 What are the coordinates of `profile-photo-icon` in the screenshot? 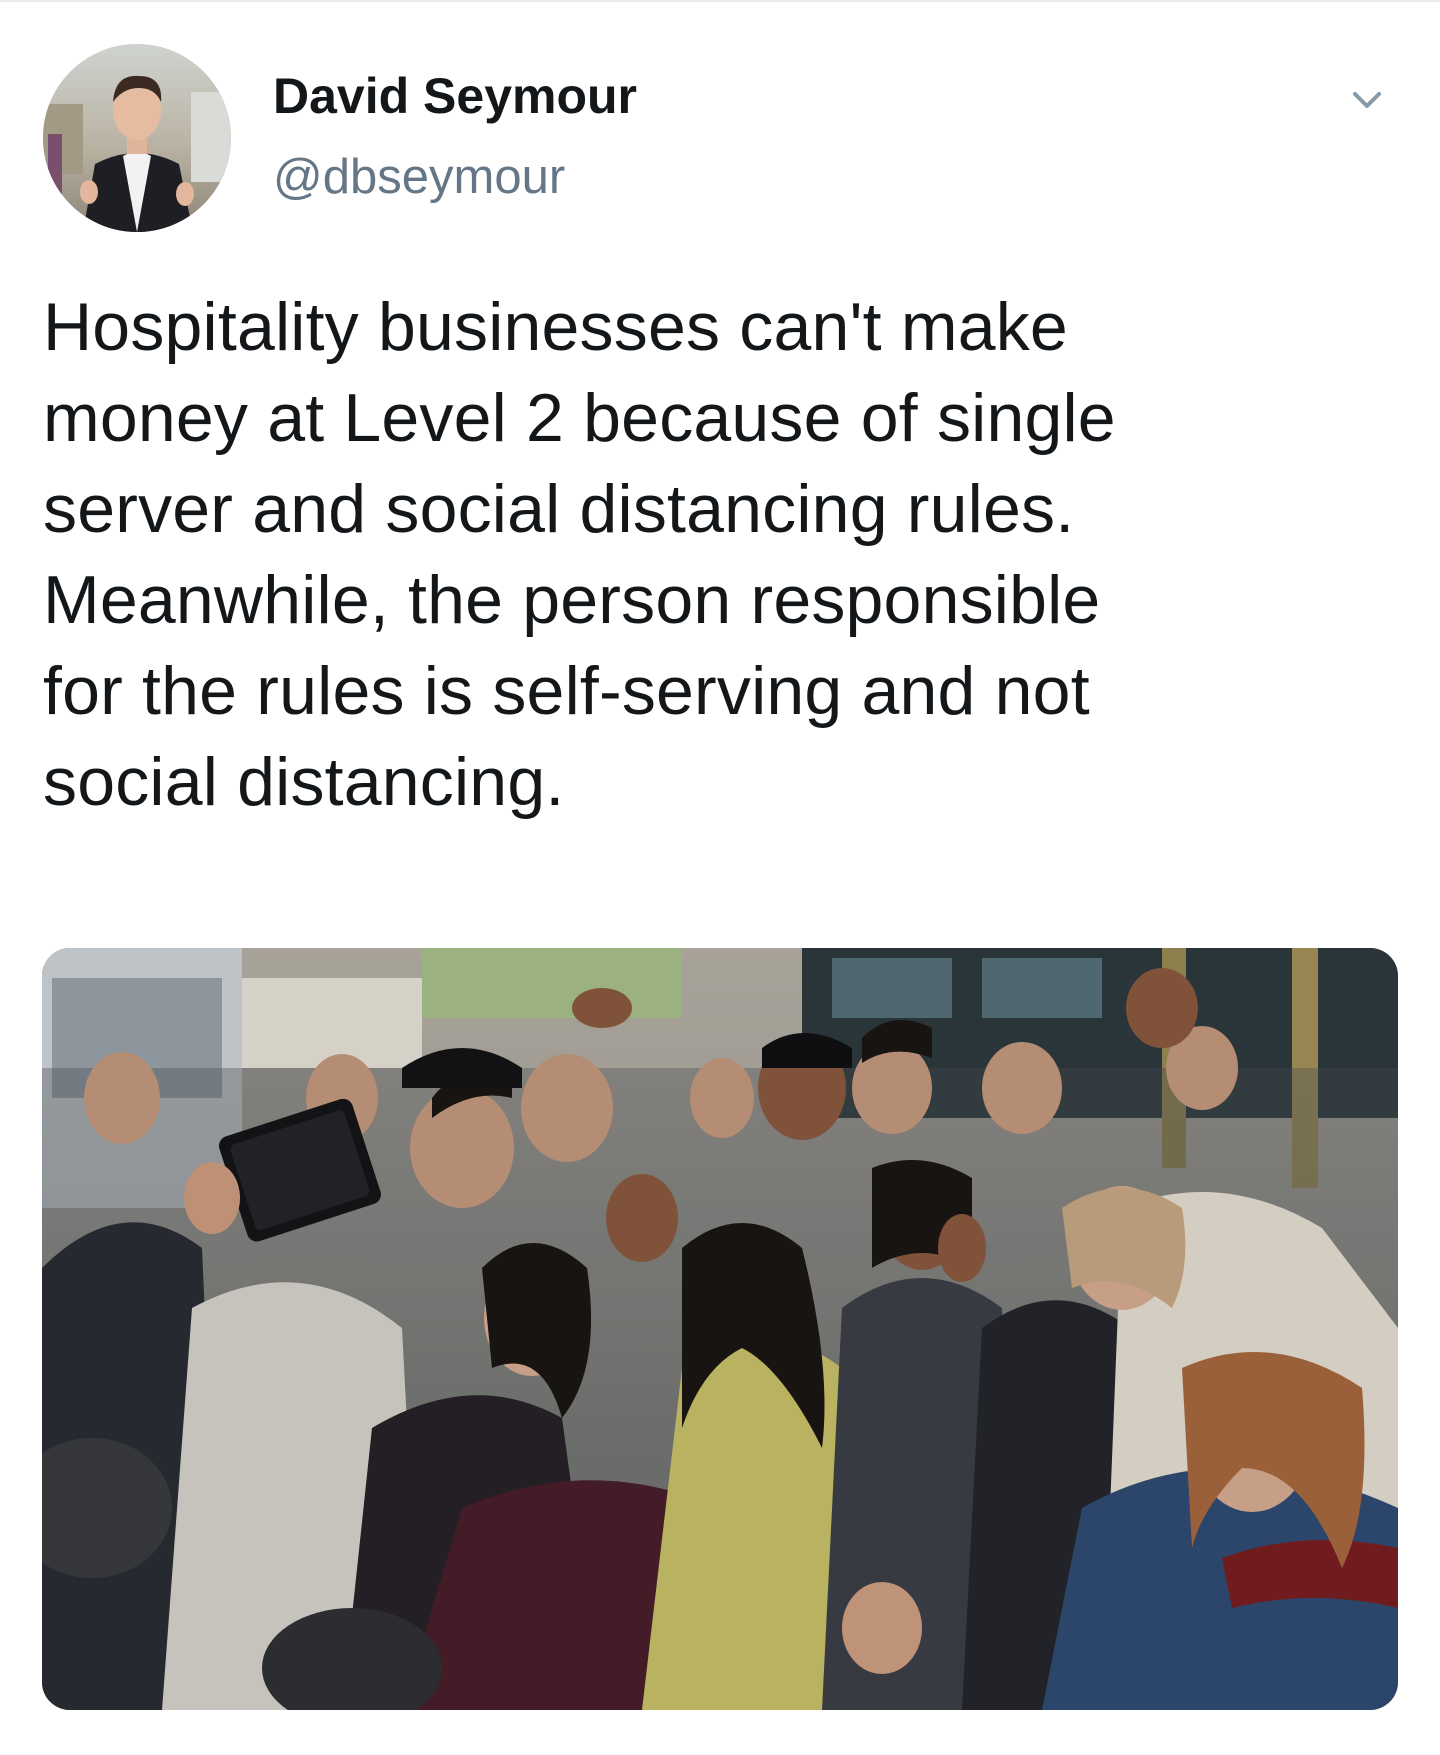 It's located at (137, 138).